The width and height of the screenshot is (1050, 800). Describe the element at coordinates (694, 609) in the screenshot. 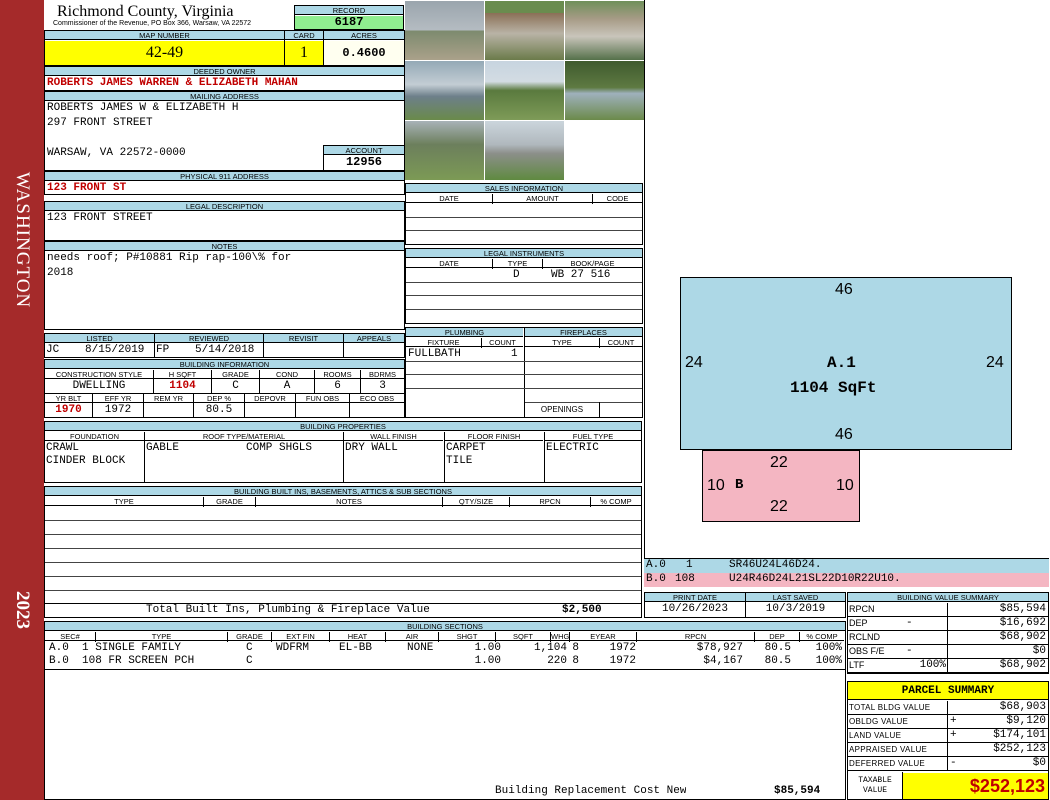

I see `print-date: 10/26/2023` at that location.